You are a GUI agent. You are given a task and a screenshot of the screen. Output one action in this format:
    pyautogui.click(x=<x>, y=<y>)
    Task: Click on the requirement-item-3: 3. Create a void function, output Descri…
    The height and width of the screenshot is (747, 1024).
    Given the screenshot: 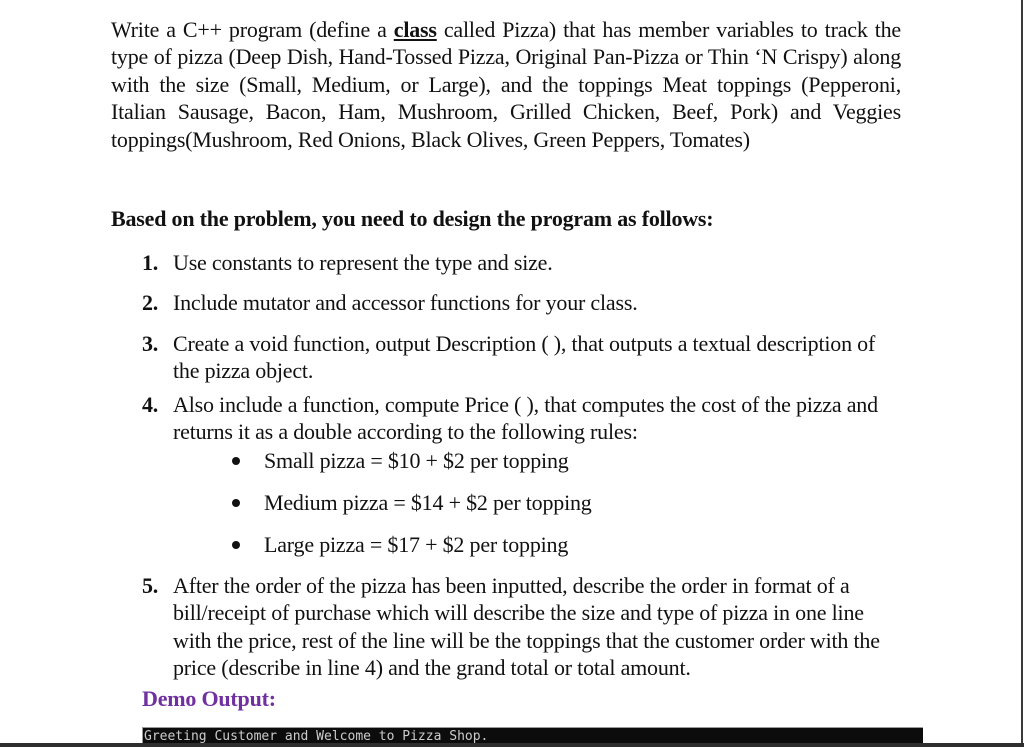 What is the action you would take?
    pyautogui.click(x=522, y=357)
    